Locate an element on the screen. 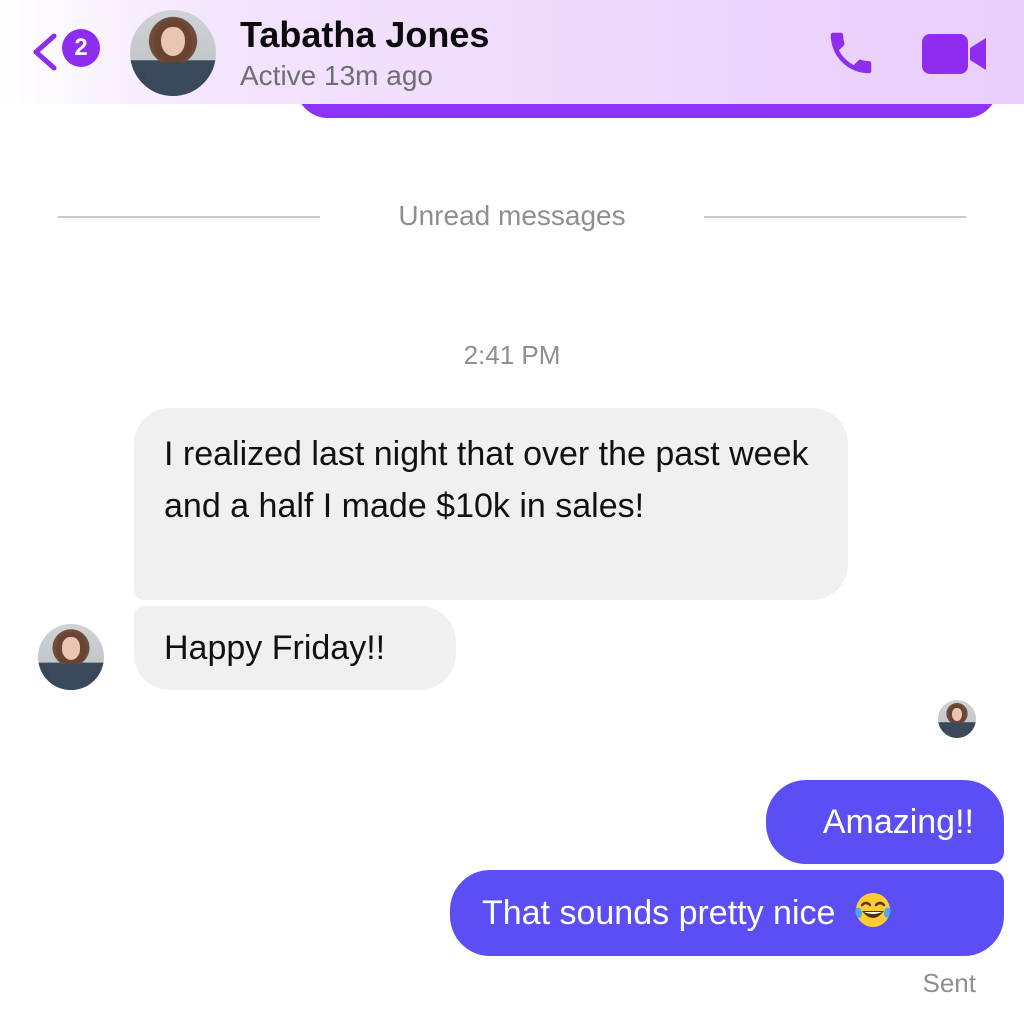 The height and width of the screenshot is (1020, 1024). contact-name: Tabatha Jones is located at coordinates (364, 35).